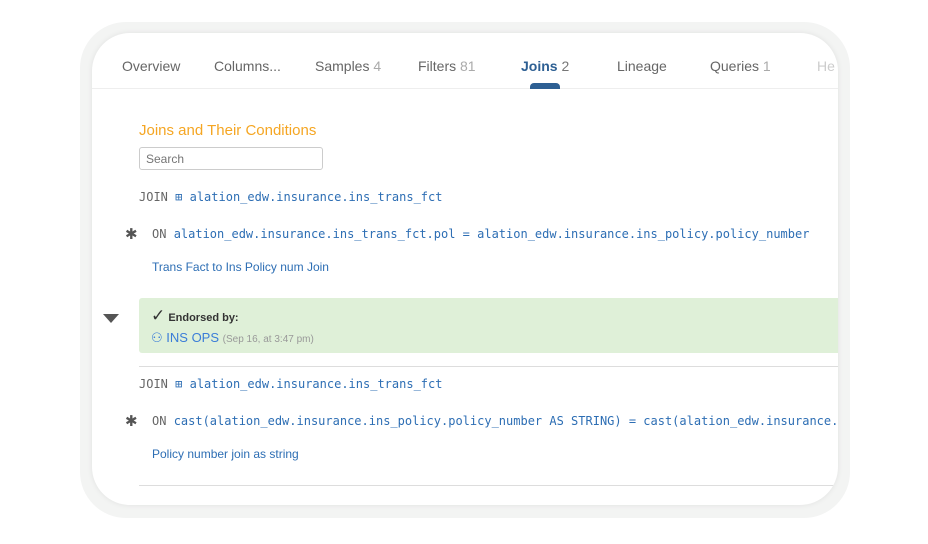 The width and height of the screenshot is (928, 544). Describe the element at coordinates (539, 66) in the screenshot. I see `tab-label: Joins` at that location.